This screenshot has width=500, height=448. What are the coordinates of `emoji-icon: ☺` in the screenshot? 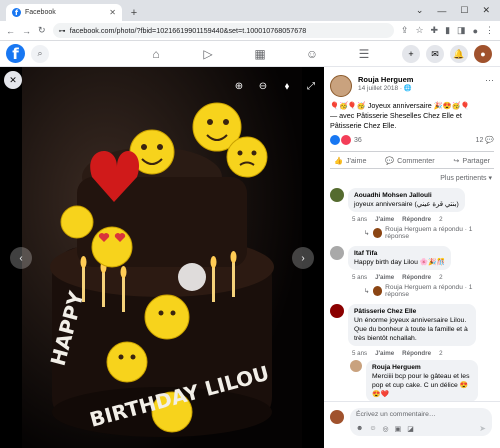 It's located at (372, 429).